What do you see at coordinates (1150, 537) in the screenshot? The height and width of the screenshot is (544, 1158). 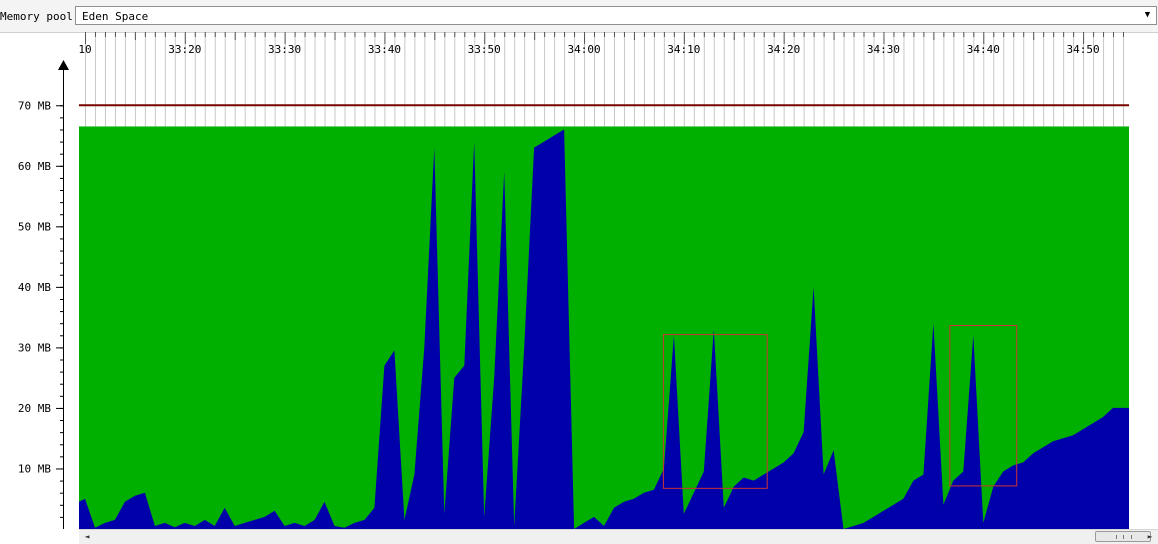 I see `chevron-right-icon: ►` at bounding box center [1150, 537].